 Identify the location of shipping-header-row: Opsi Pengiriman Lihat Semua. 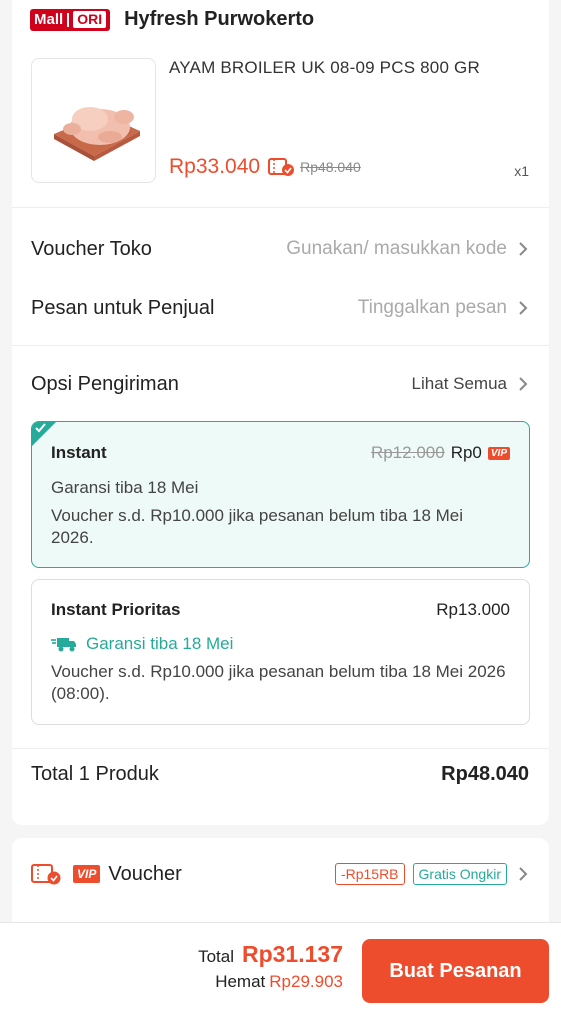
(280, 384).